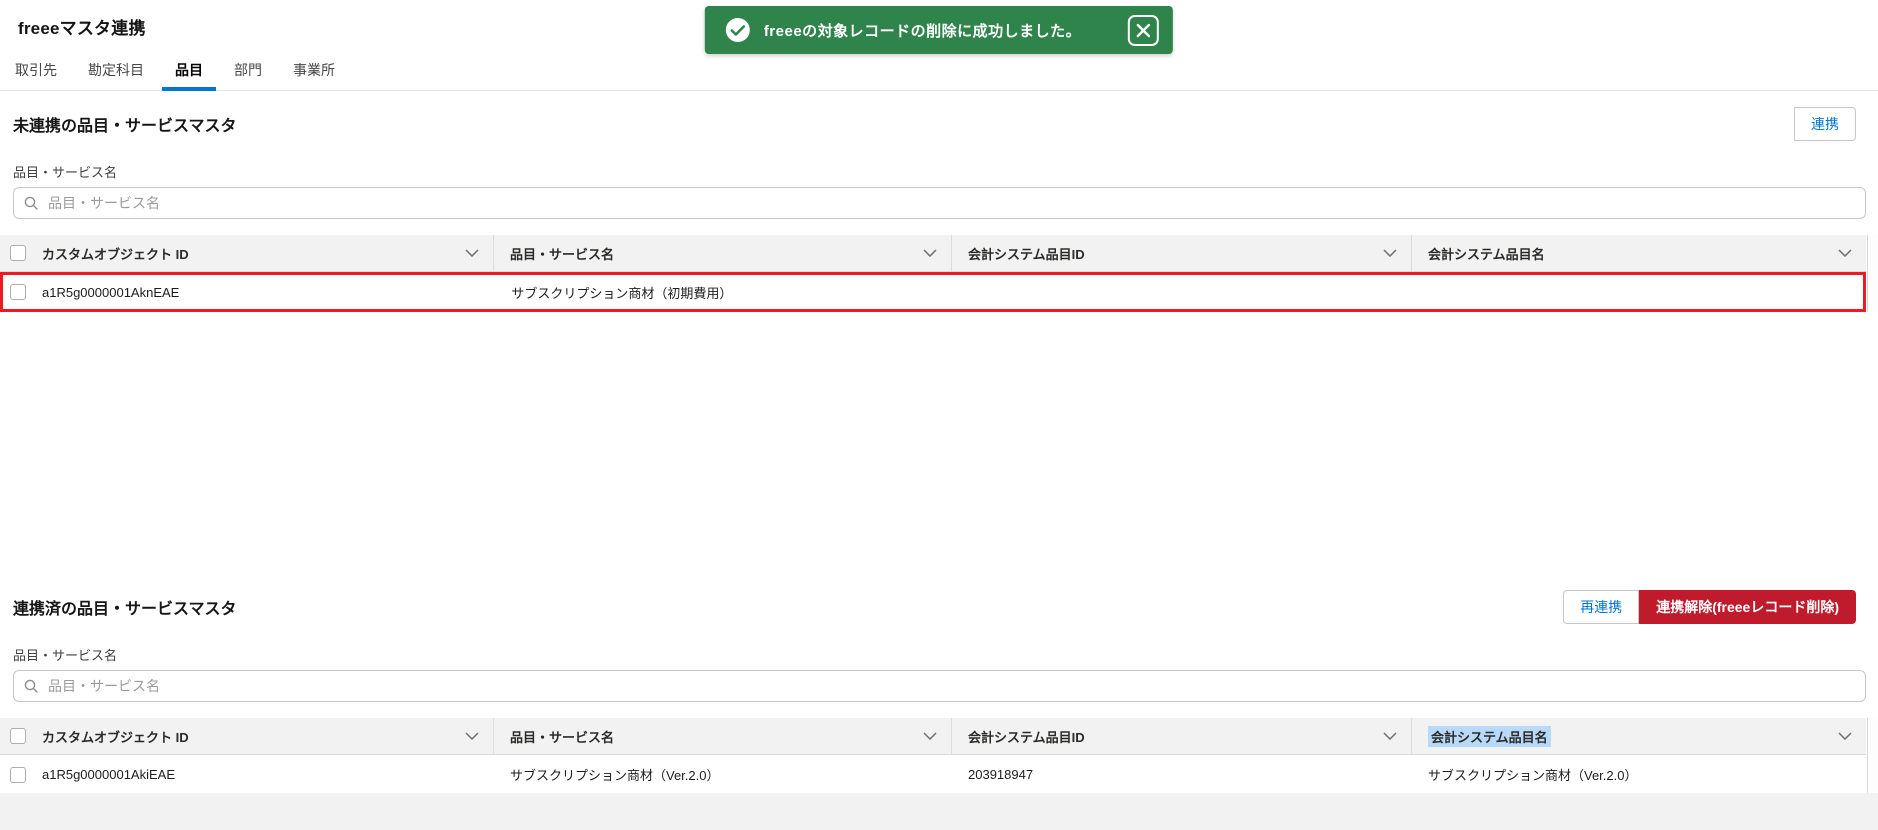  What do you see at coordinates (1601, 607) in the screenshot?
I see `relink-button: 再連携` at bounding box center [1601, 607].